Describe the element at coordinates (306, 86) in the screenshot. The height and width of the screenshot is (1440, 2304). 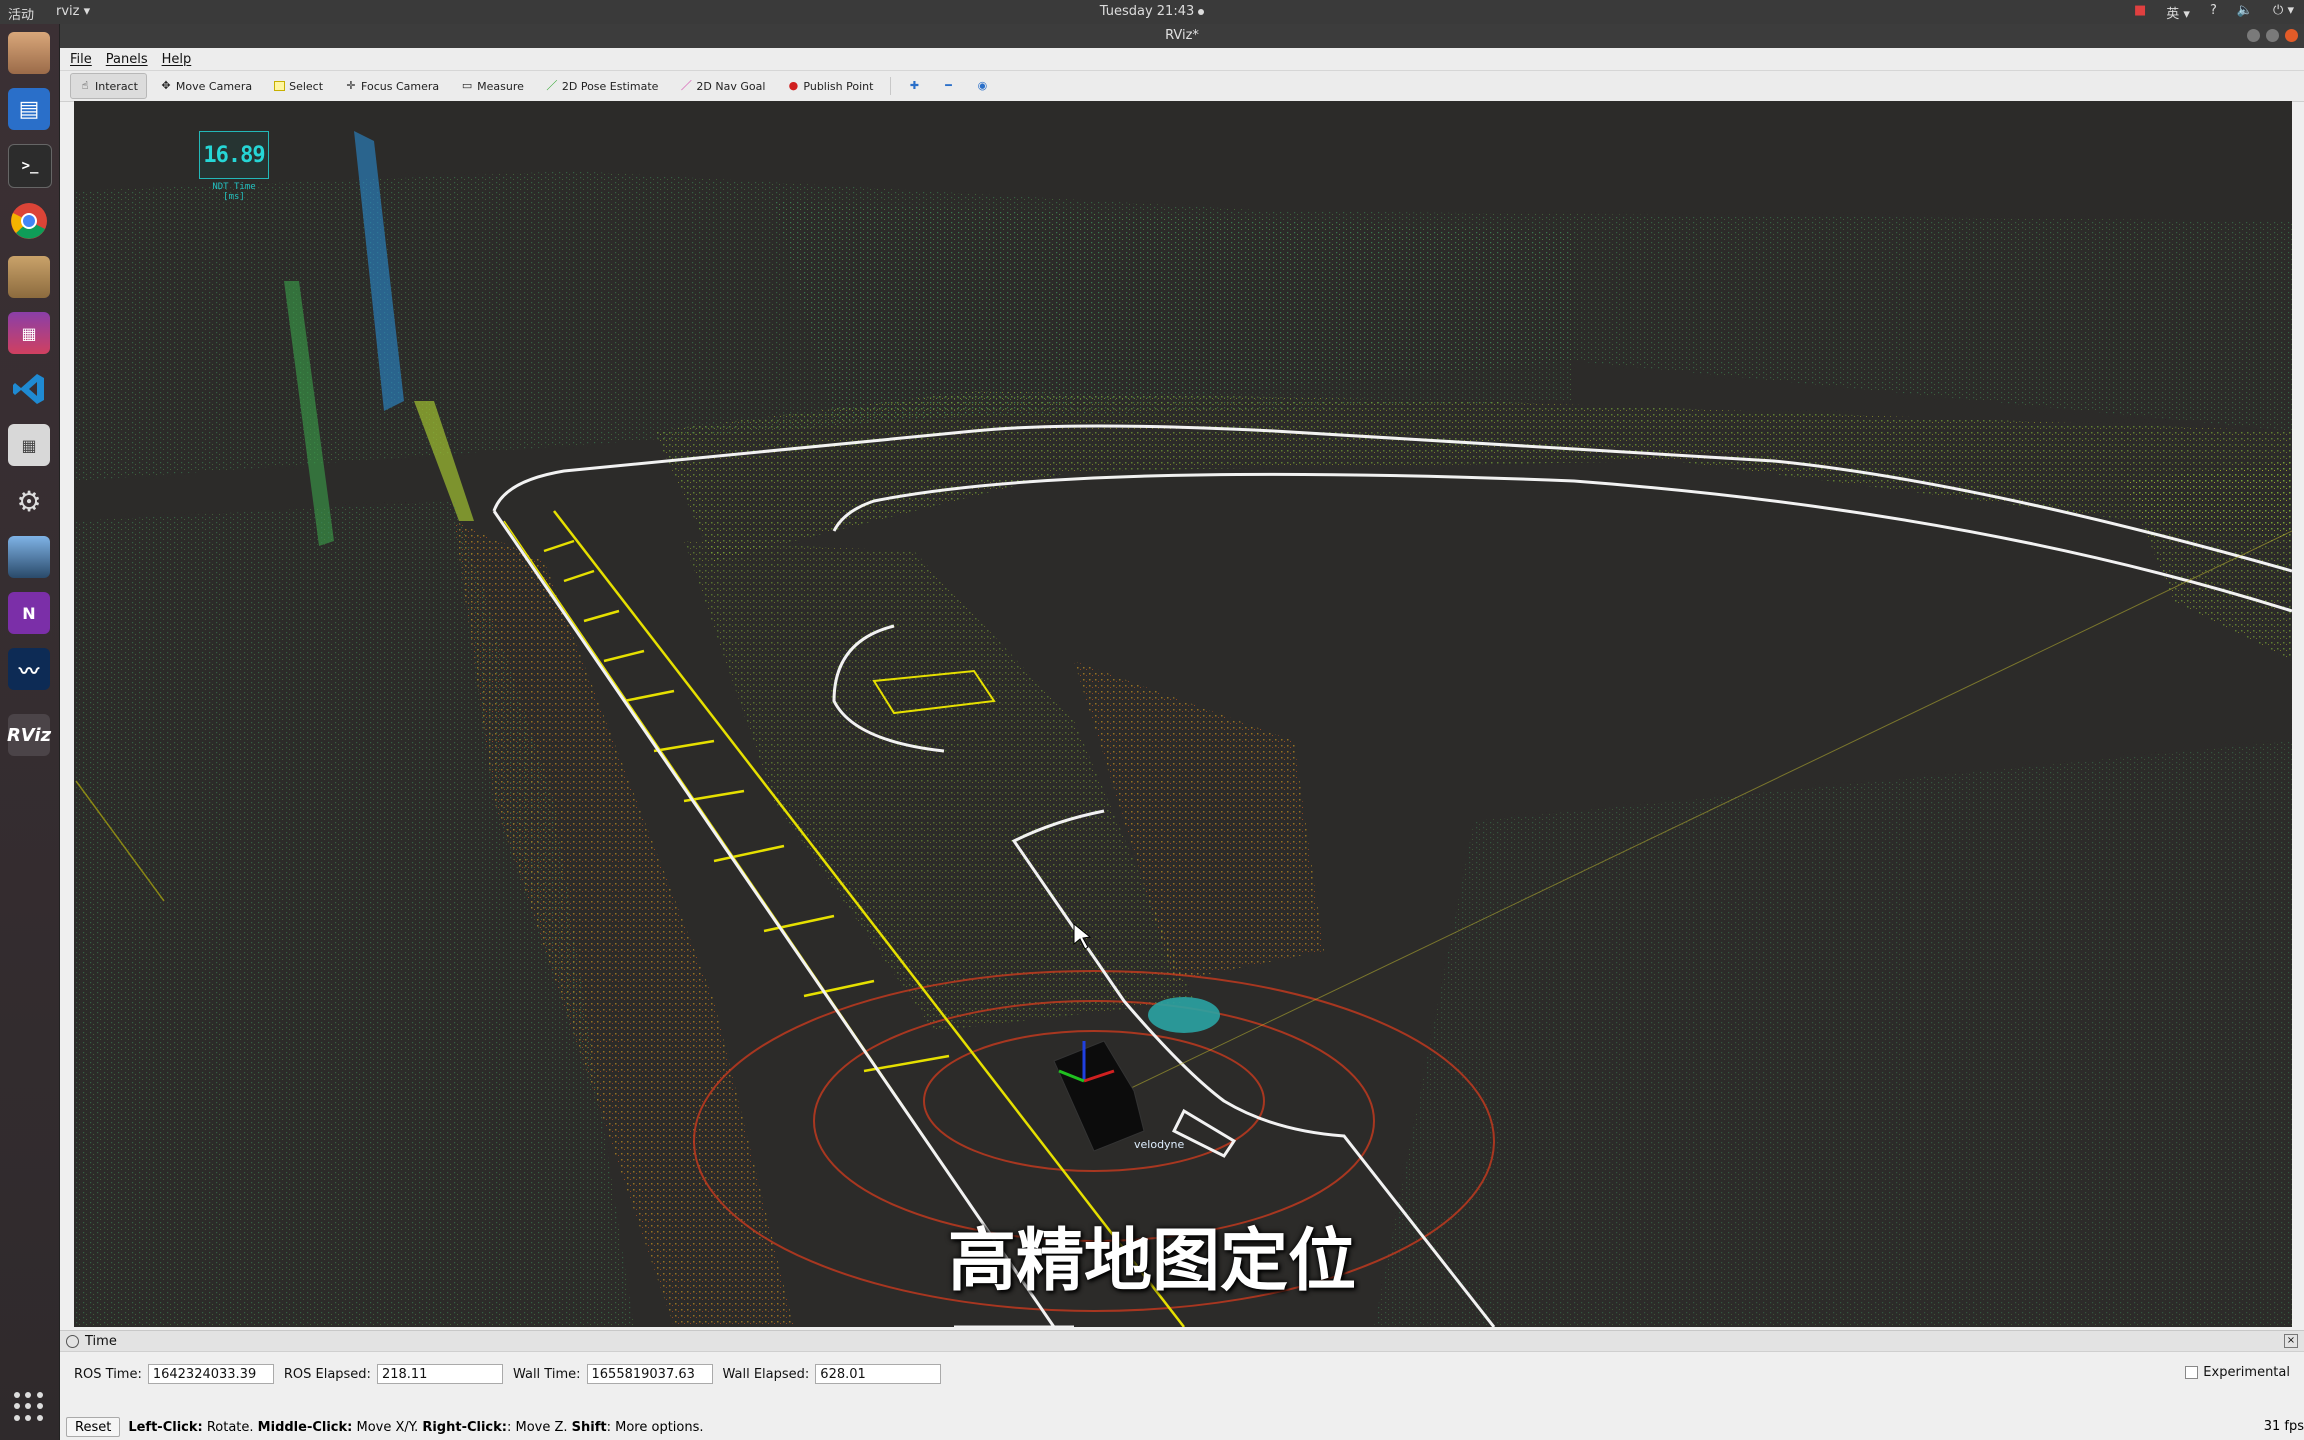
I see `select-label: Select` at that location.